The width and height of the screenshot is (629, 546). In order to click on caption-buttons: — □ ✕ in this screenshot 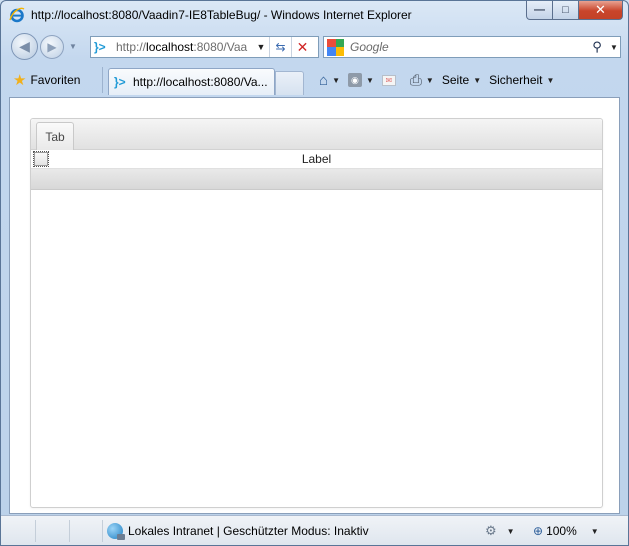, I will do `click(574, 10)`.